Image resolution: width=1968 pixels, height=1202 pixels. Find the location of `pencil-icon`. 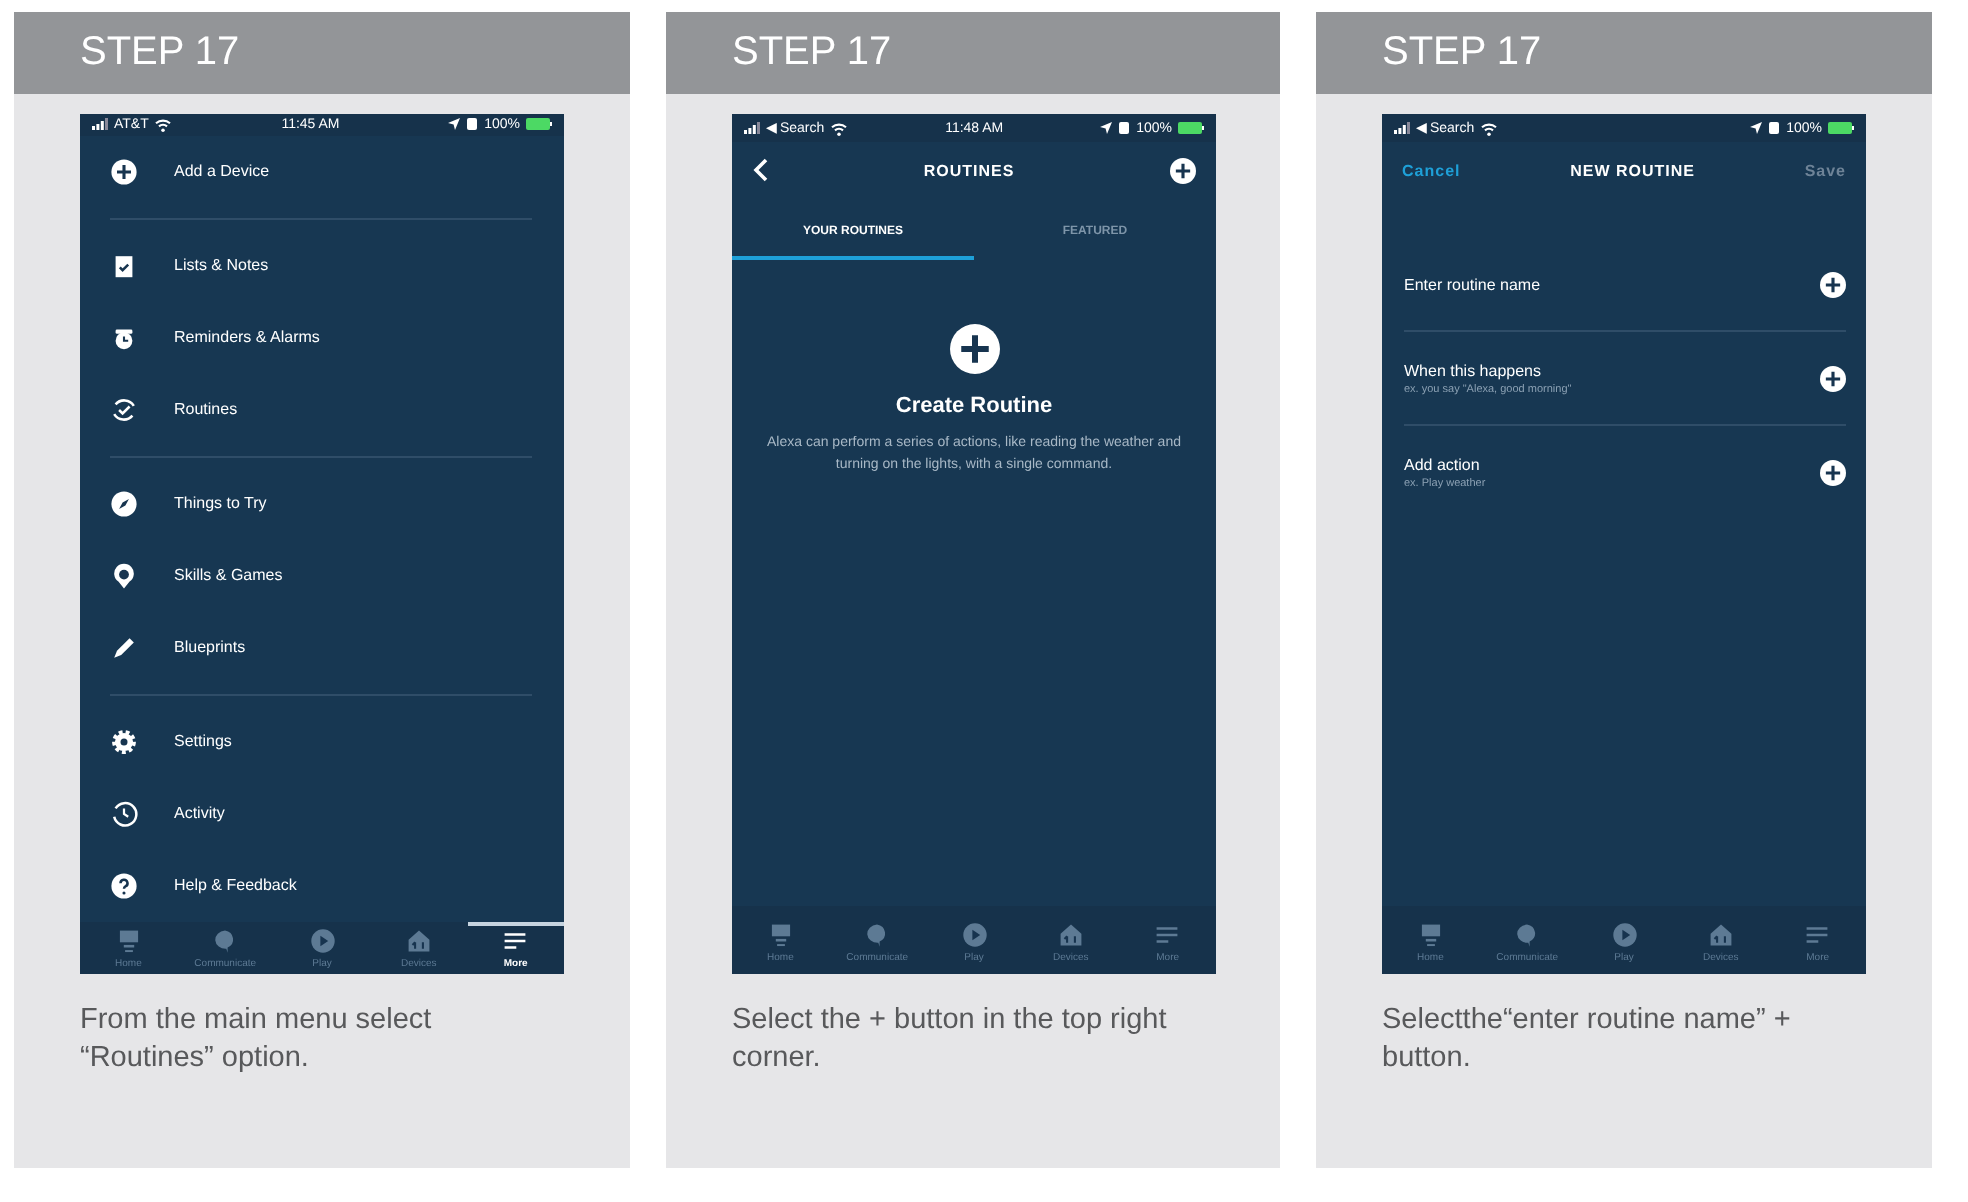

pencil-icon is located at coordinates (124, 647).